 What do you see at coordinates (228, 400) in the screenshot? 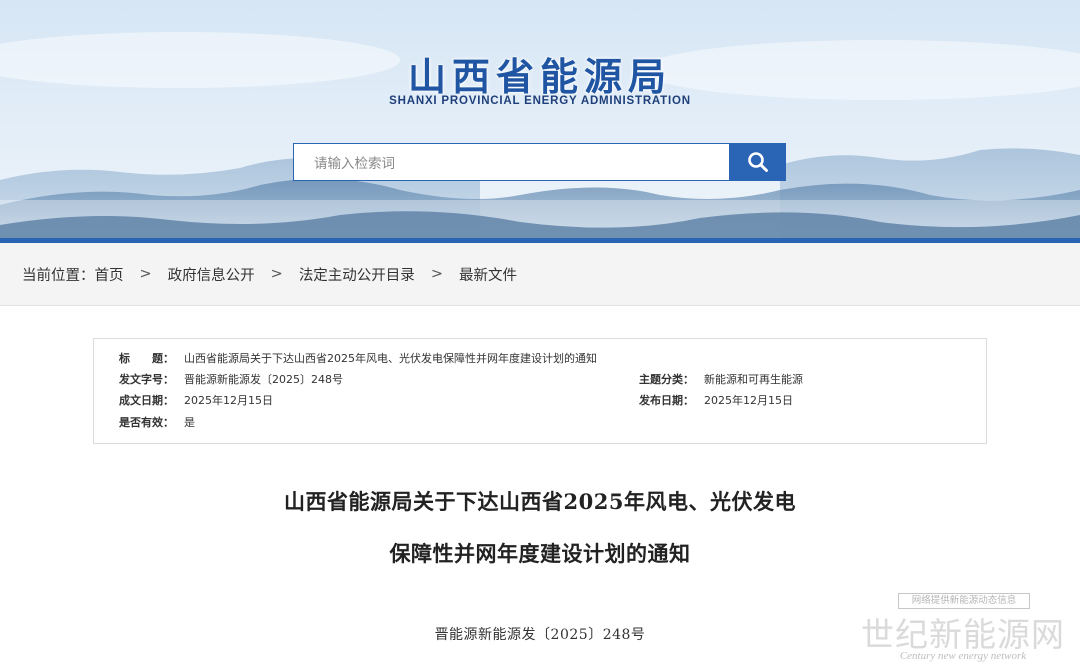
I see `meta-created-value: 2025年12月15日` at bounding box center [228, 400].